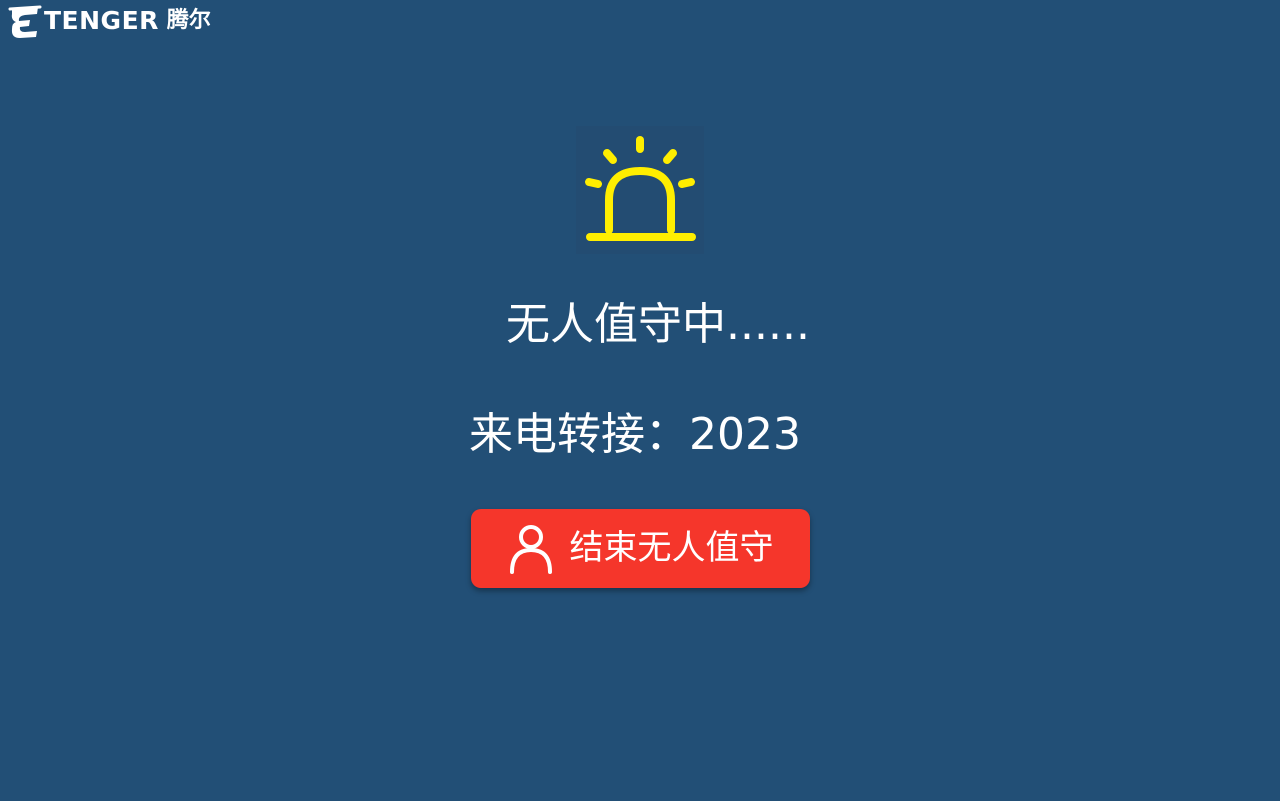  I want to click on call-forward-number: 2023, so click(745, 434).